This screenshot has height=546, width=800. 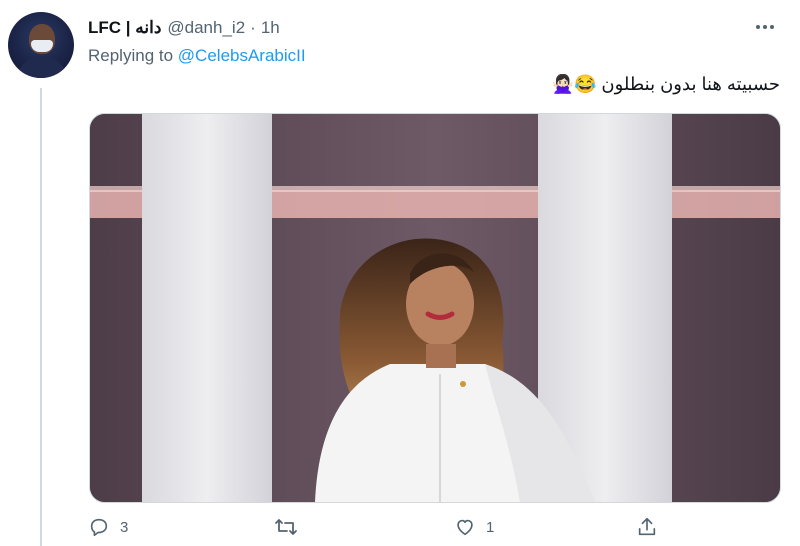 I want to click on avatar, so click(x=41, y=45).